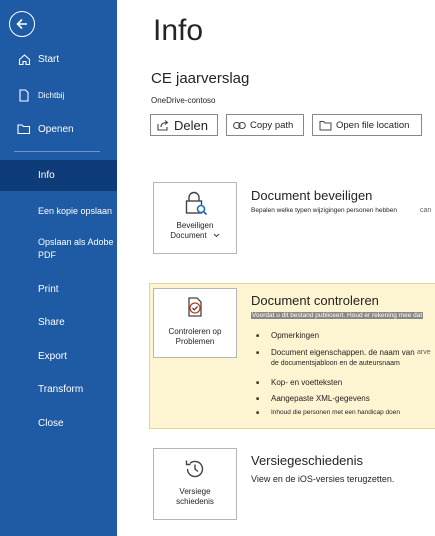 This screenshot has width=435, height=536. What do you see at coordinates (195, 323) in the screenshot?
I see `inspect-document-button: Controleren op Problemen` at bounding box center [195, 323].